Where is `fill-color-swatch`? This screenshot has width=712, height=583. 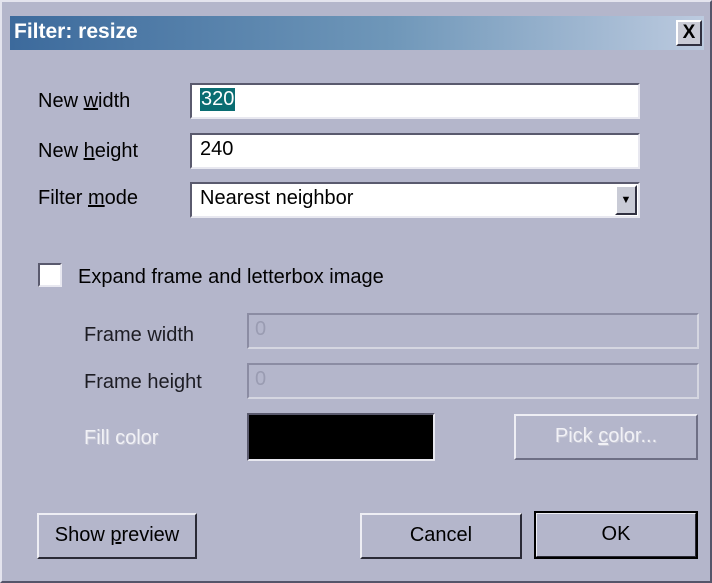 fill-color-swatch is located at coordinates (341, 437).